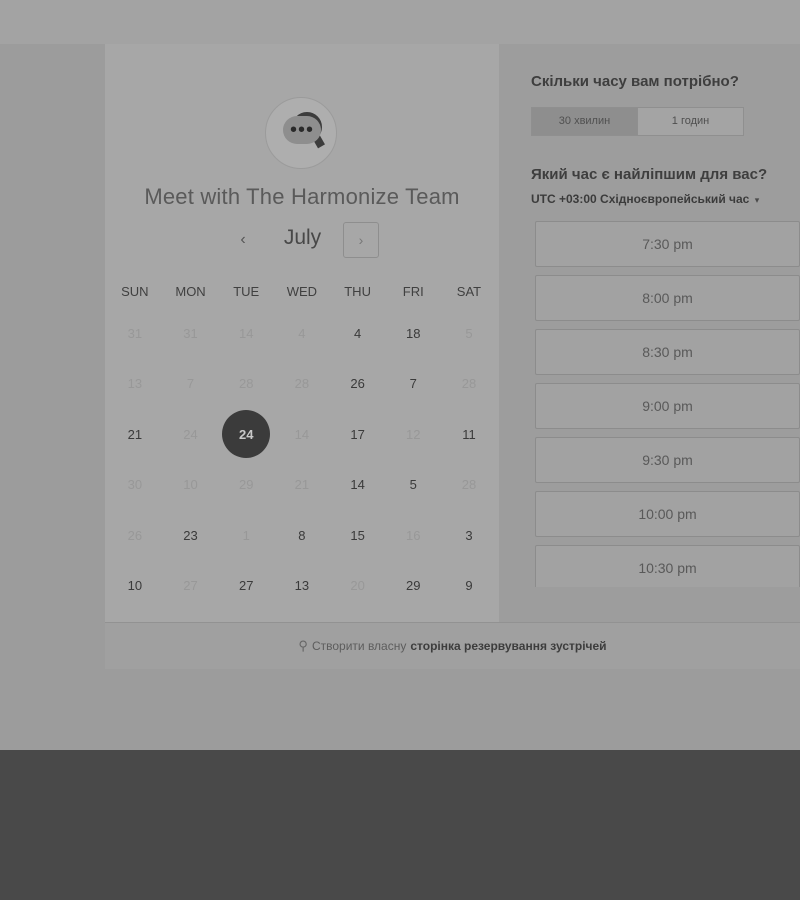  I want to click on calendar-day-number: 29, so click(413, 586).